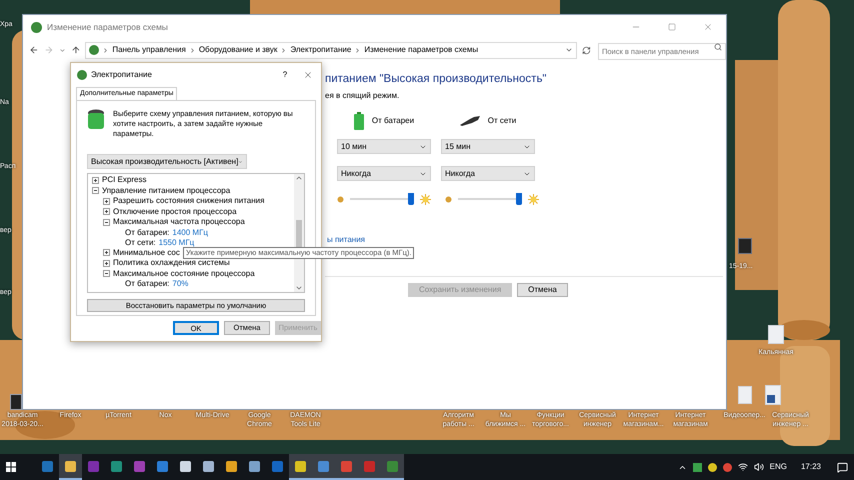 The width and height of the screenshot is (854, 480). What do you see at coordinates (488, 146) in the screenshot?
I see `dropdown: 15 мин` at bounding box center [488, 146].